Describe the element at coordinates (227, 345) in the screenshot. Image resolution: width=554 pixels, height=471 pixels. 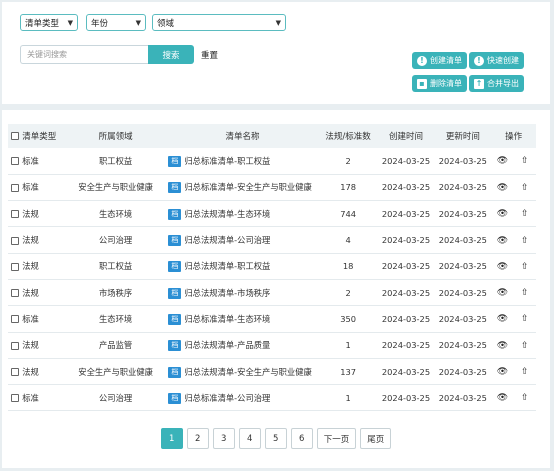
I see `row-name-link: 归总法规清单-产品质量` at that location.